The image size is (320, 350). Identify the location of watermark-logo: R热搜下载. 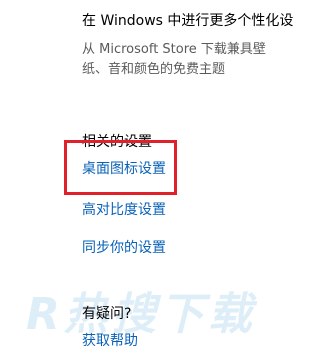
(141, 314).